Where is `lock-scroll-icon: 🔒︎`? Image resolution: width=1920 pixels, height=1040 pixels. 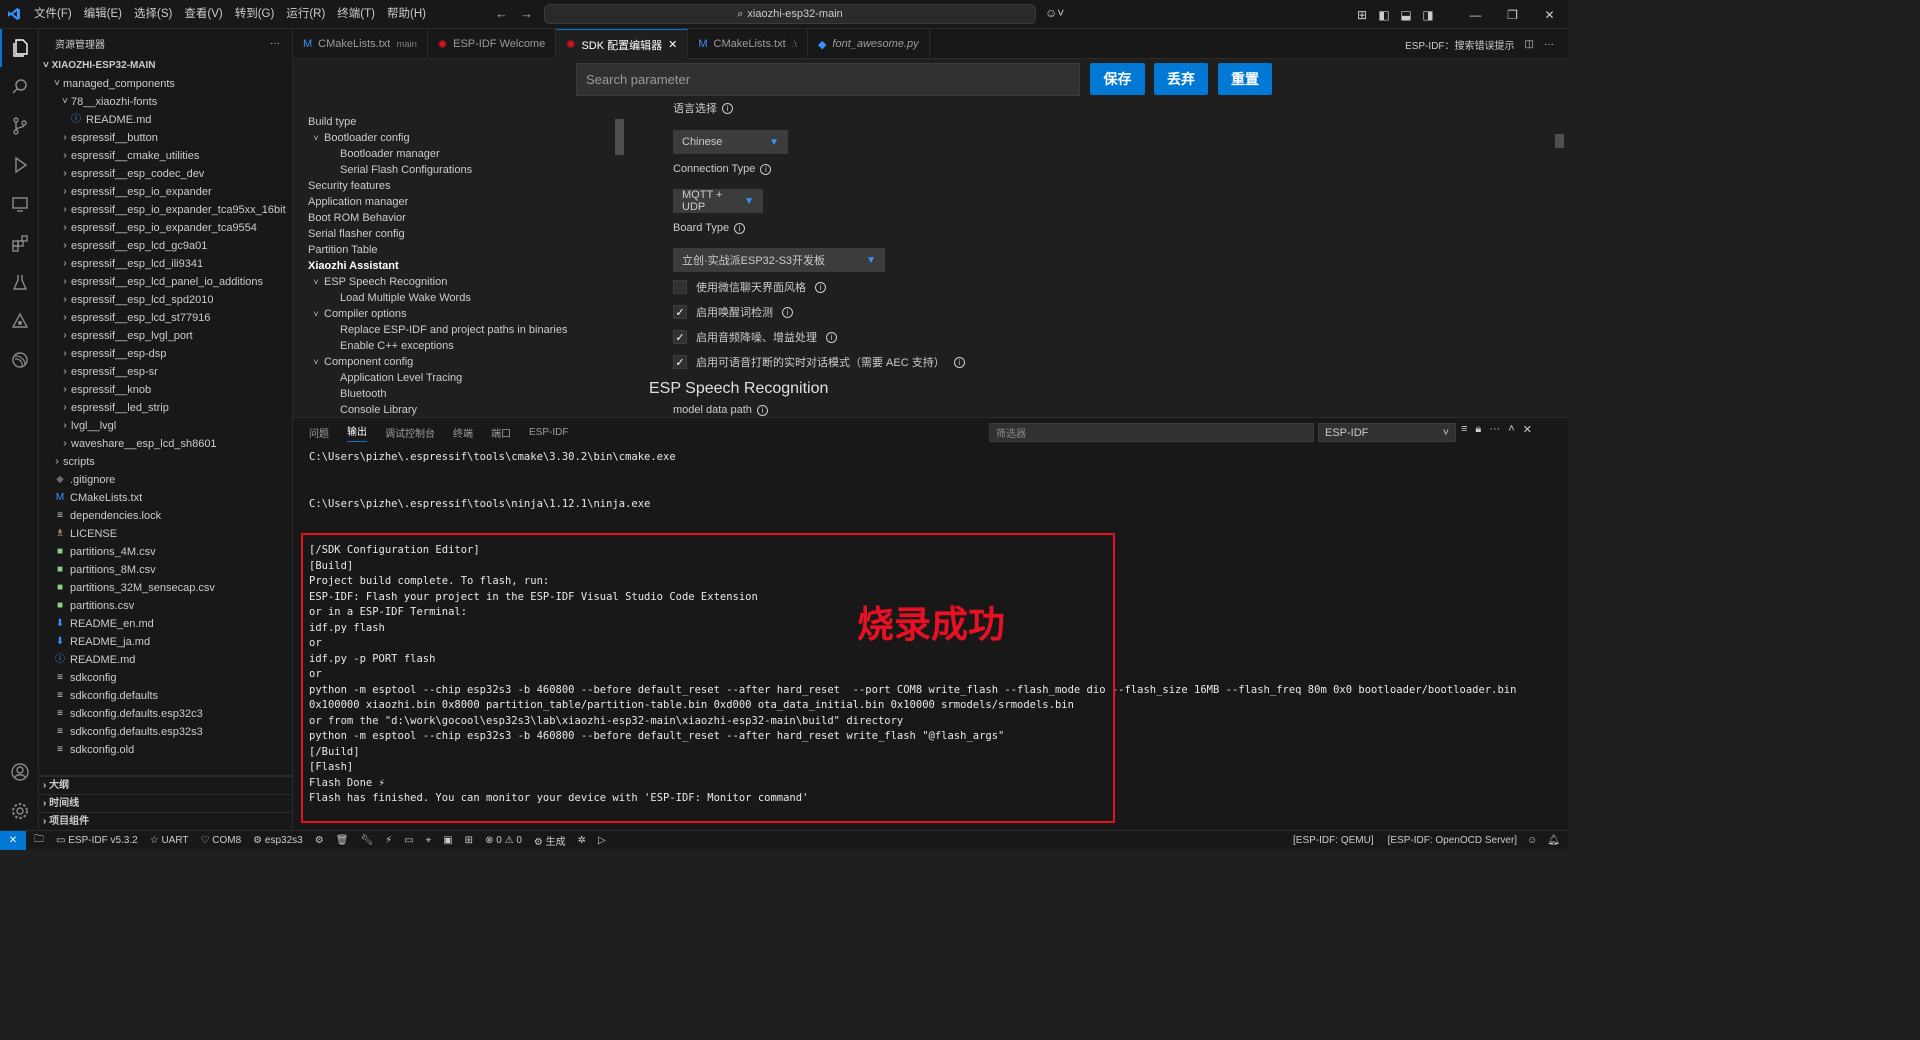
lock-scroll-icon: 🔒︎ is located at coordinates (1478, 429).